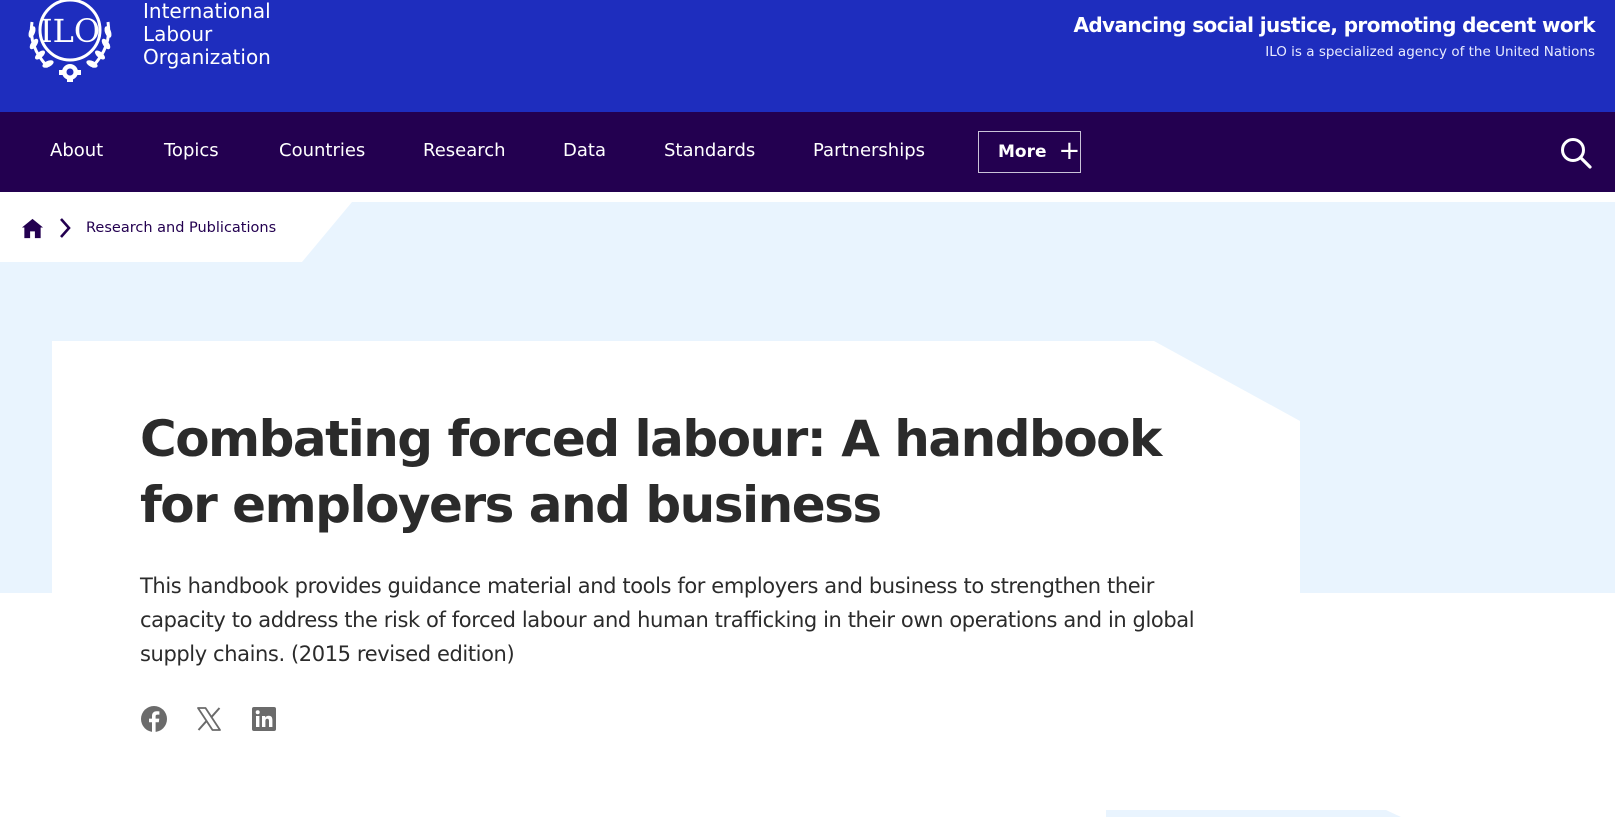 The image size is (1615, 817). Describe the element at coordinates (709, 150) in the screenshot. I see `nav-item-standards: Standards` at that location.